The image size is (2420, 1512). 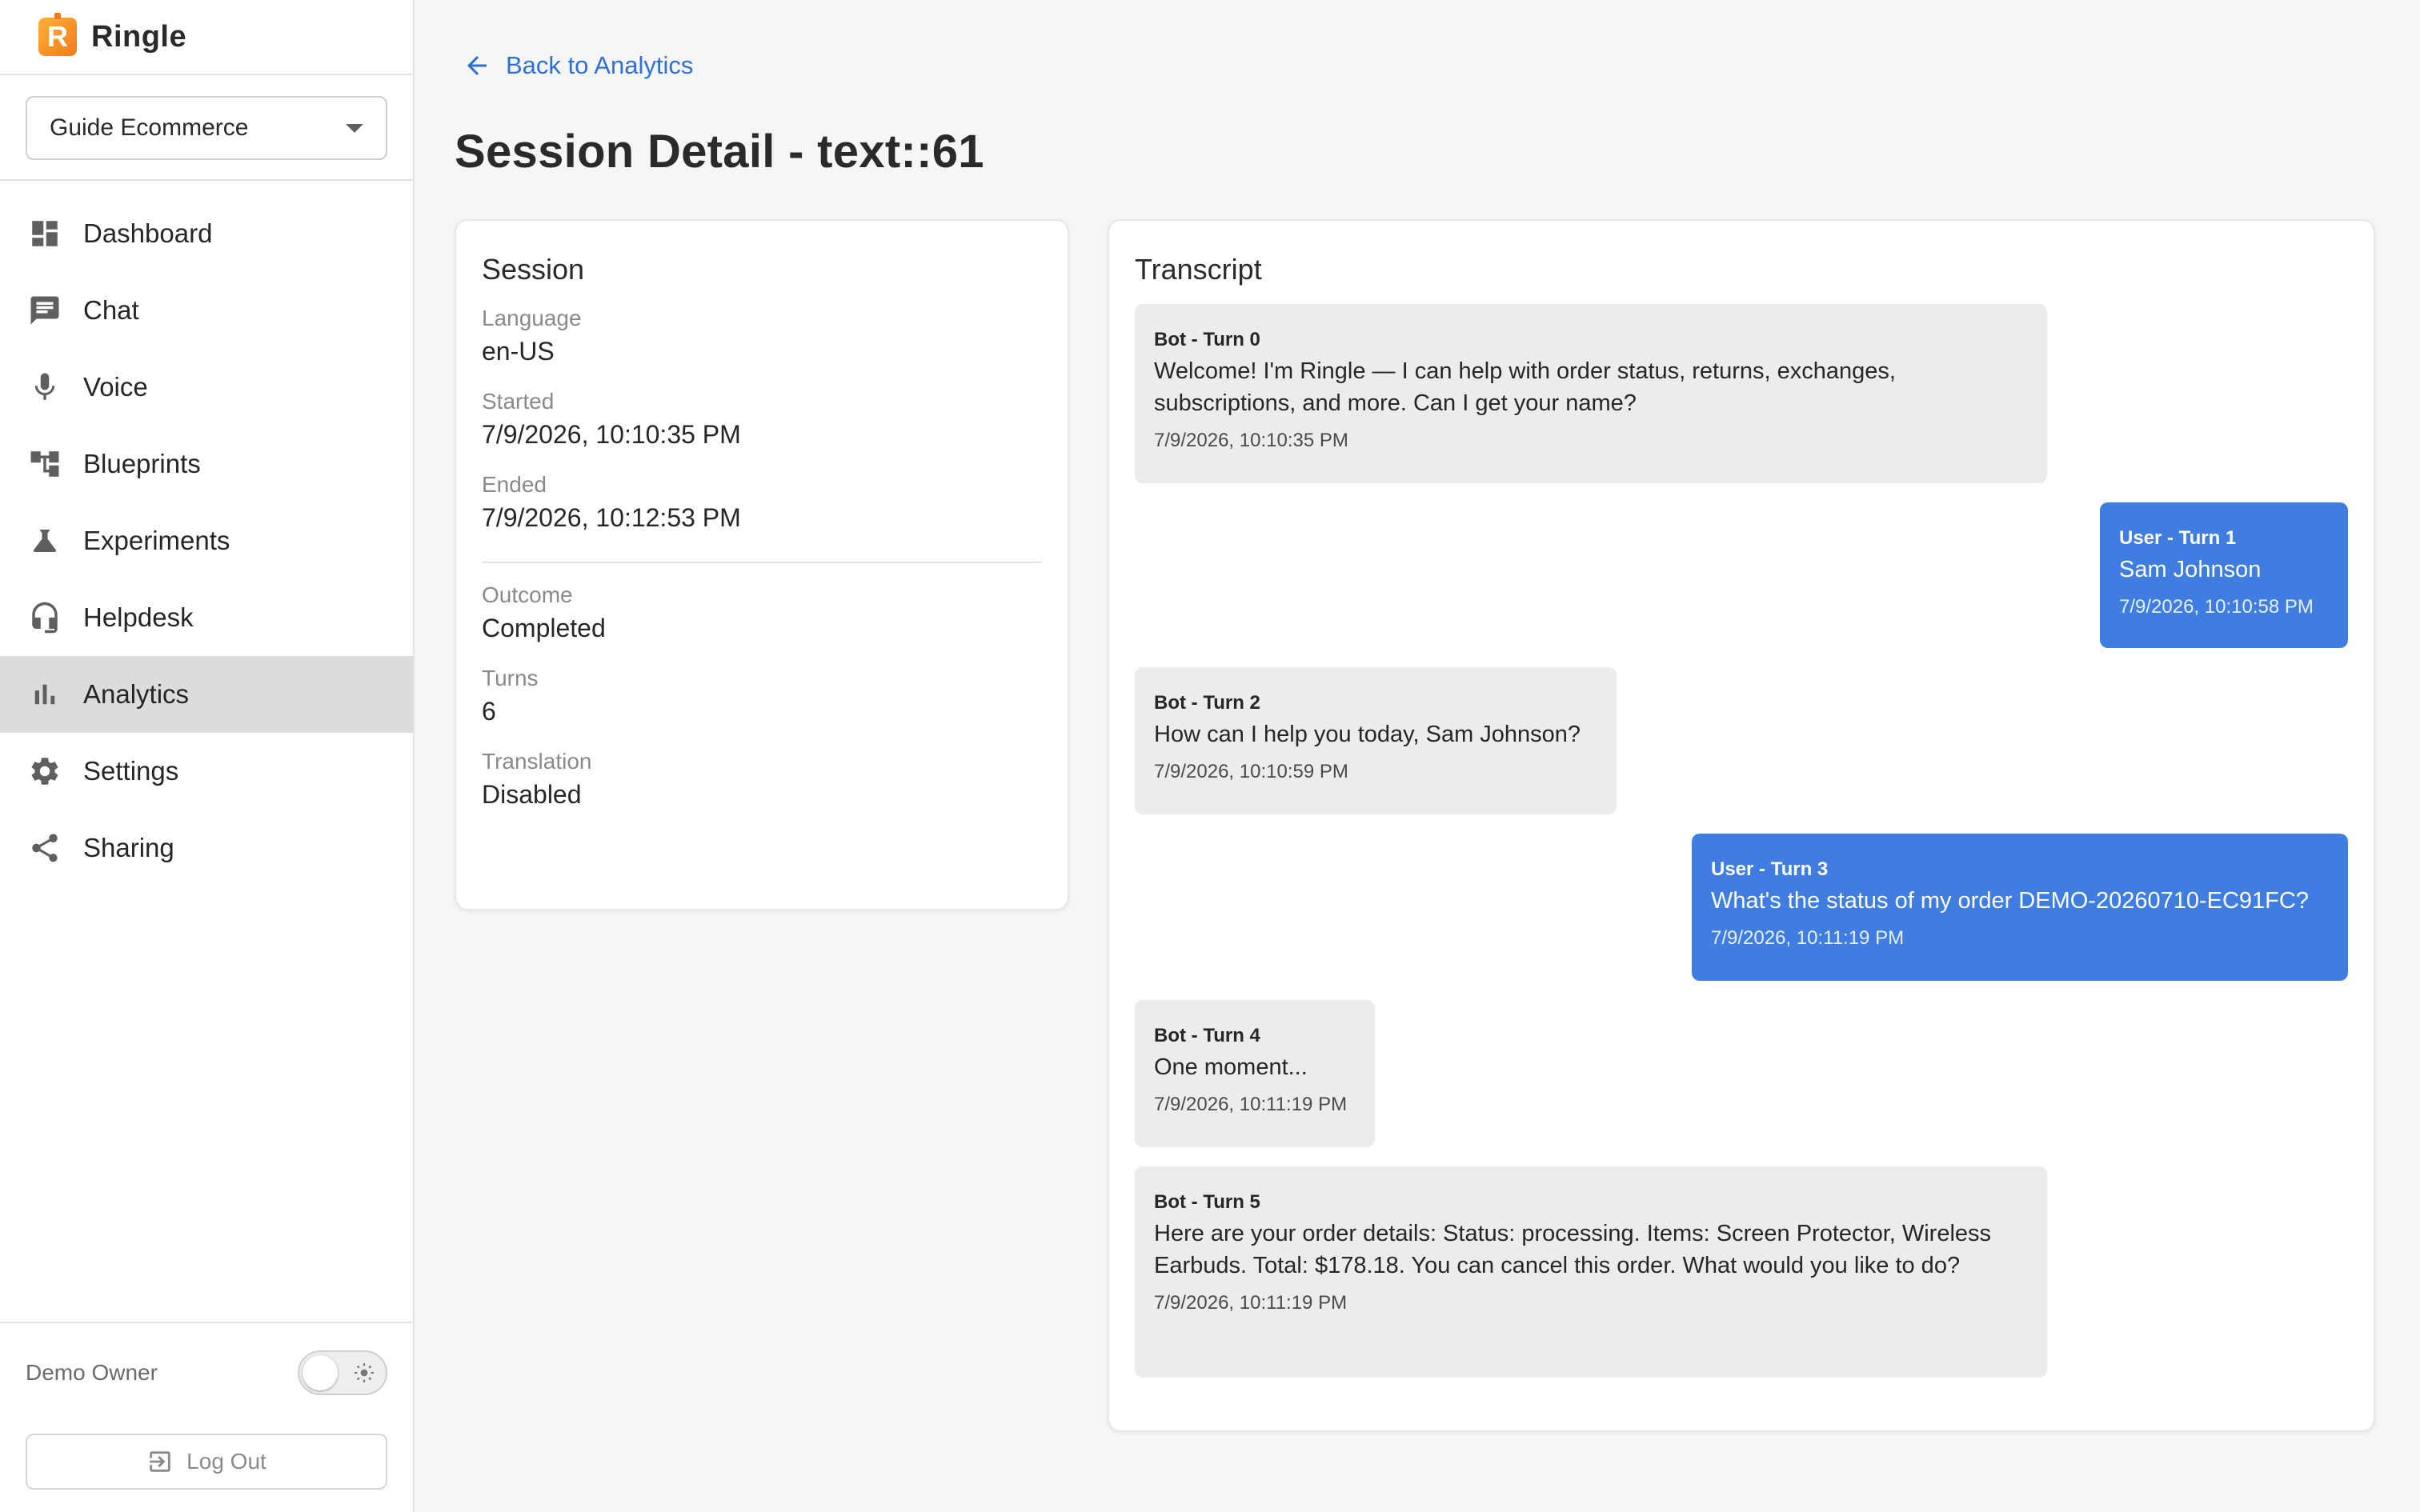 What do you see at coordinates (138, 617) in the screenshot?
I see `sidebar-item-label: Helpdesk` at bounding box center [138, 617].